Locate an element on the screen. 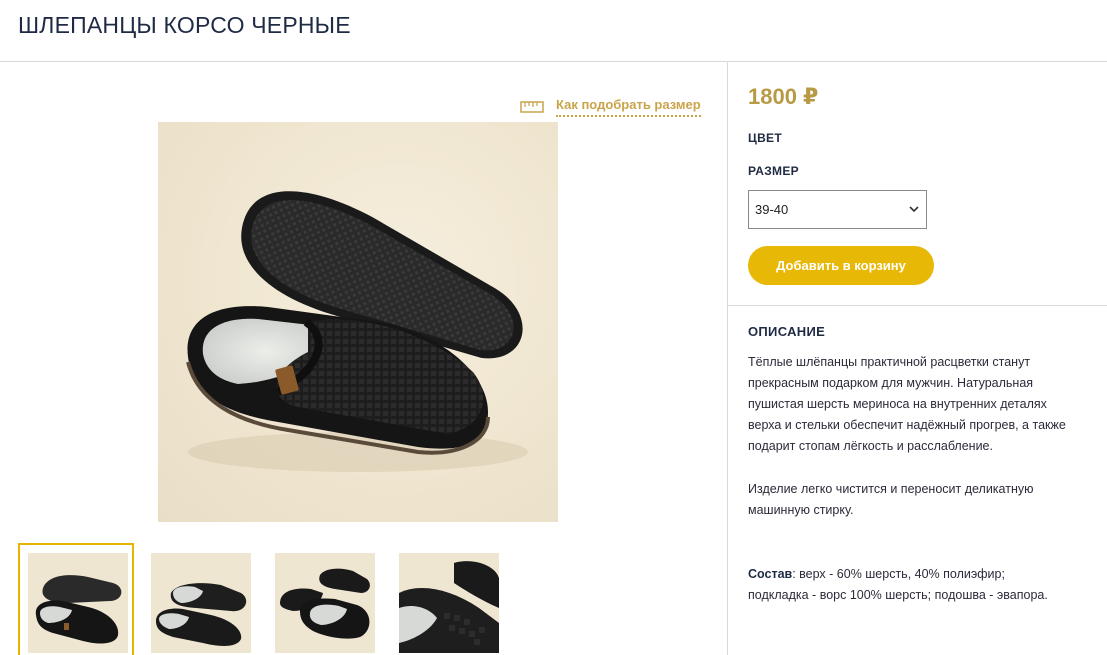 This screenshot has height=655, width=1107. thumbnail-2-image is located at coordinates (201, 603).